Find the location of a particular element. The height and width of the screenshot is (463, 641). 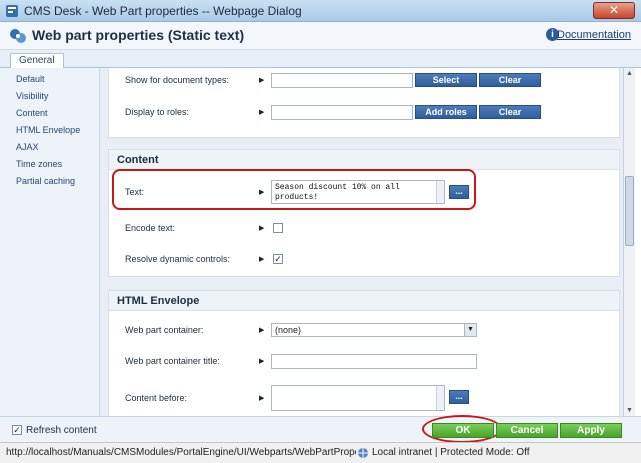

sidebar-item-partial-caching: Partial caching is located at coordinates (49, 181).